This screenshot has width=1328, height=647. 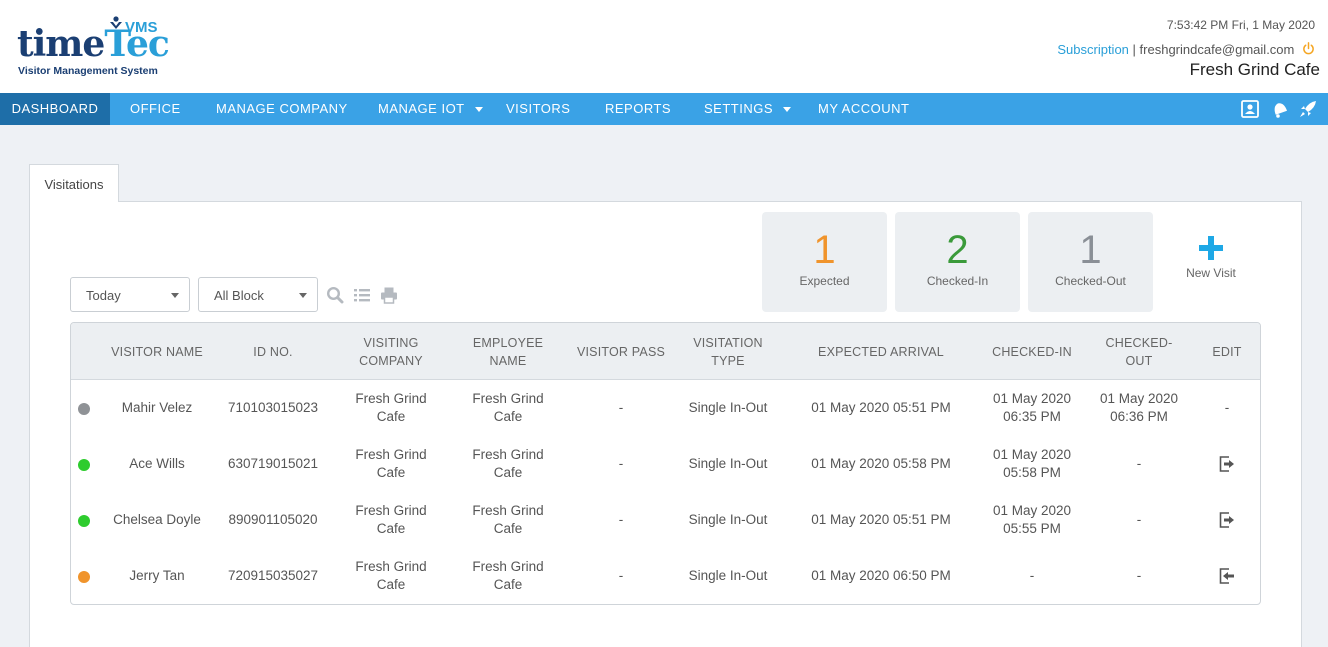 I want to click on stat-checked-out: 1 Checked-Out, so click(x=1090, y=262).